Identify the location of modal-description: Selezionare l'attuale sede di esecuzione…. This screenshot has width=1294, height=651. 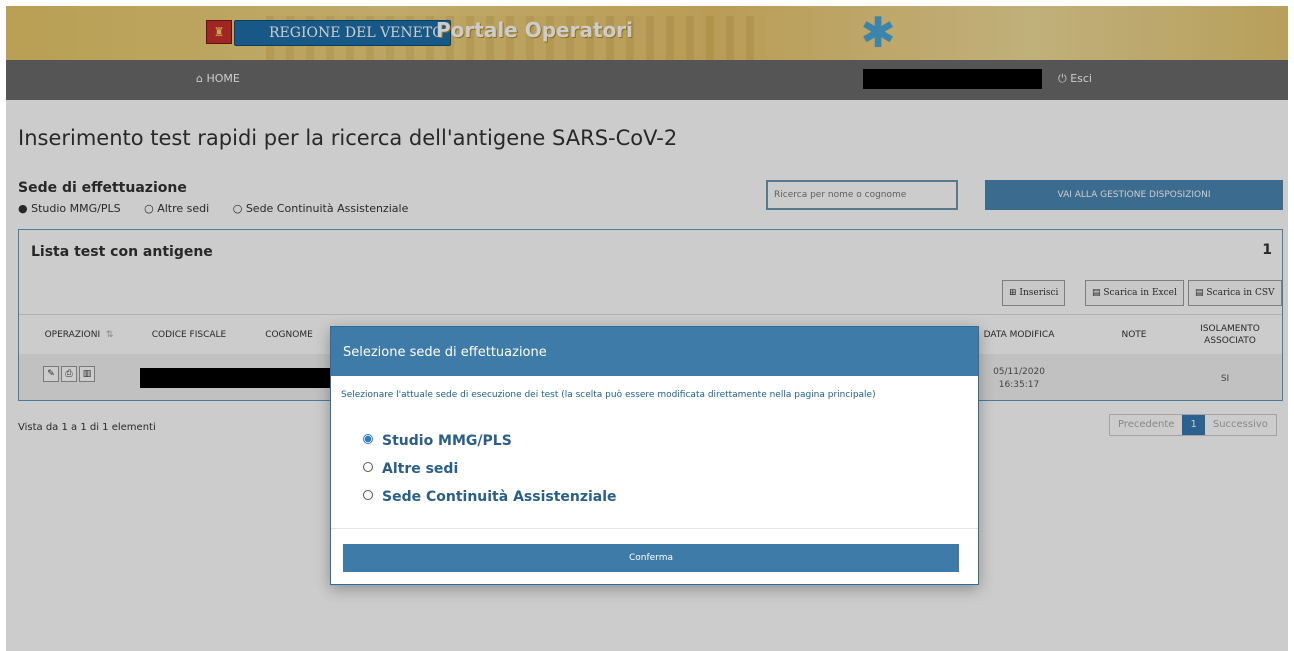
(608, 395).